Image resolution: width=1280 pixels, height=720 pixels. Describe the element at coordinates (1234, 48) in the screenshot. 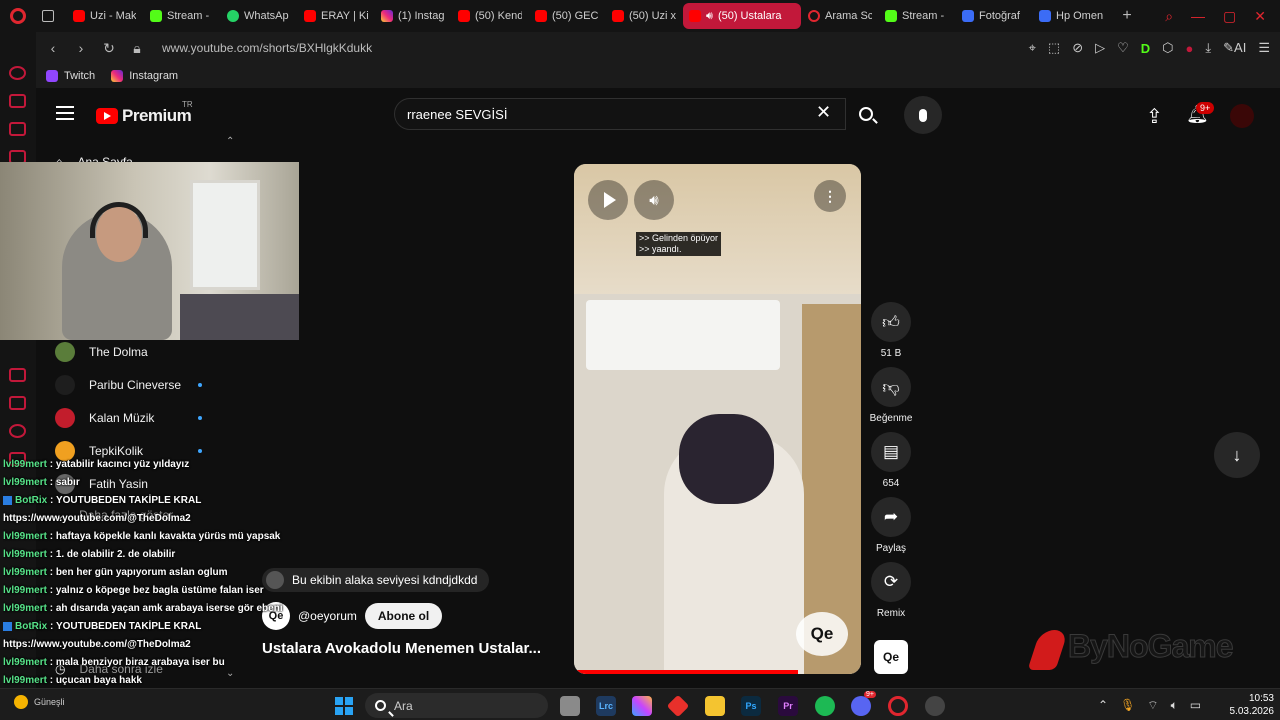

I see `ai-button: ✎AI` at that location.